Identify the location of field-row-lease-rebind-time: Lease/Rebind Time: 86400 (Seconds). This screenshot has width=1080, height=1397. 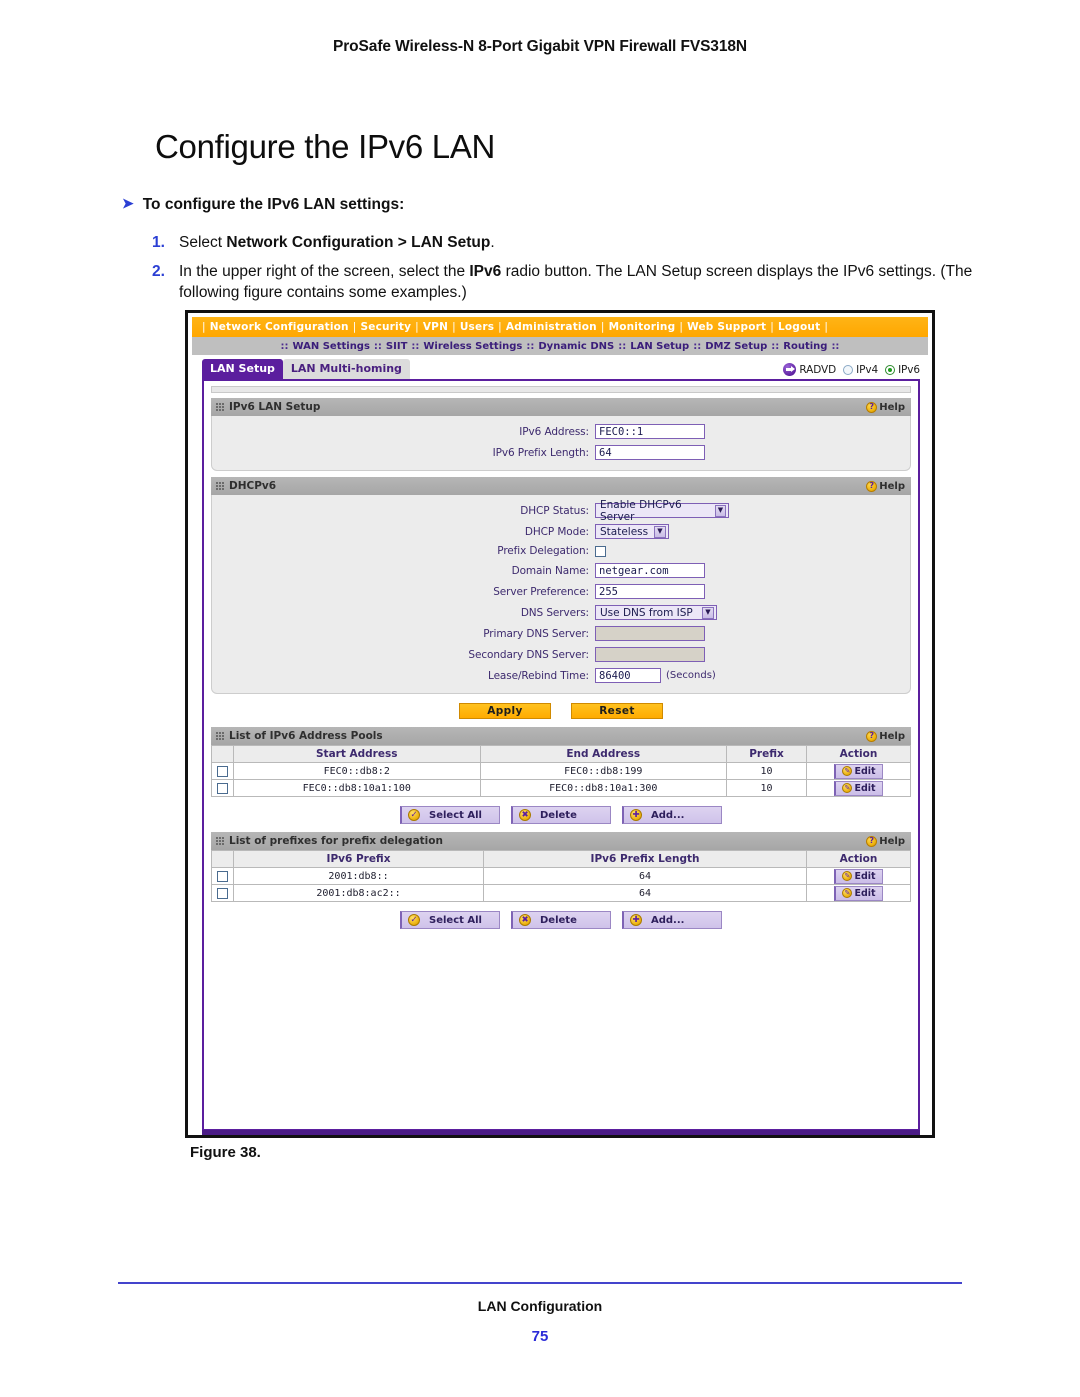
(561, 675).